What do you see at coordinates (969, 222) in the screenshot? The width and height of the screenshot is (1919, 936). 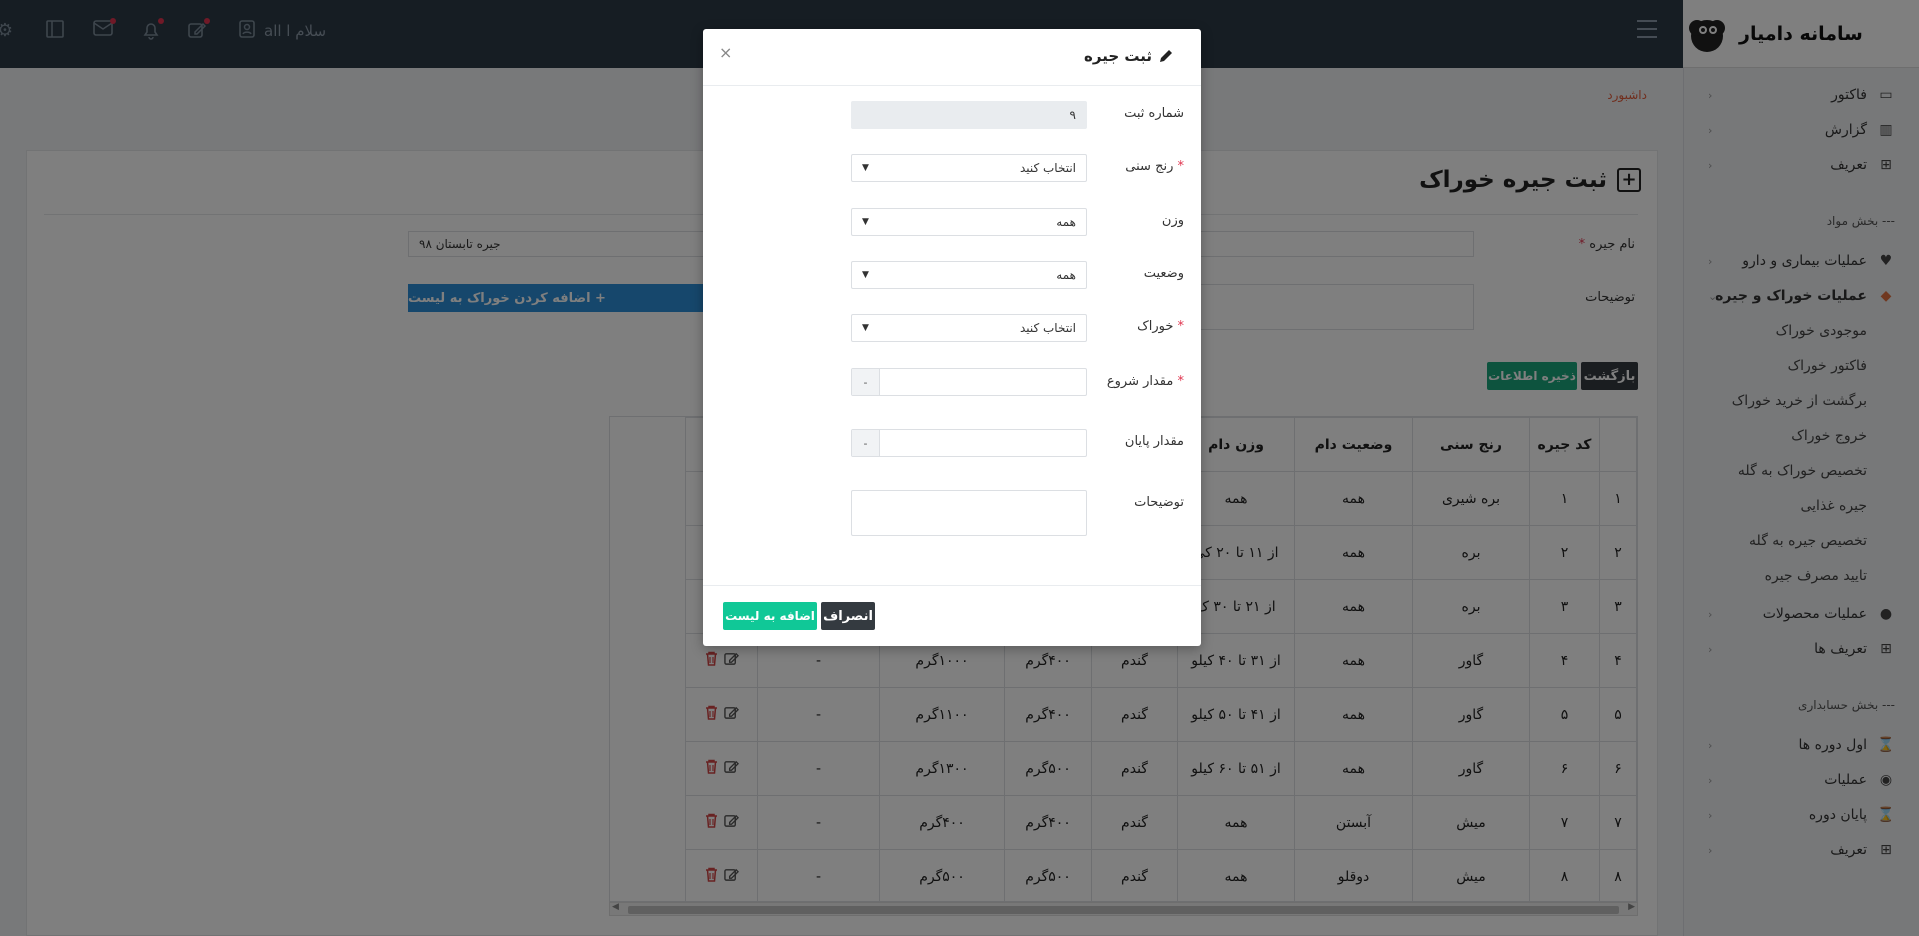 I see `weight-select: همه ▼` at bounding box center [969, 222].